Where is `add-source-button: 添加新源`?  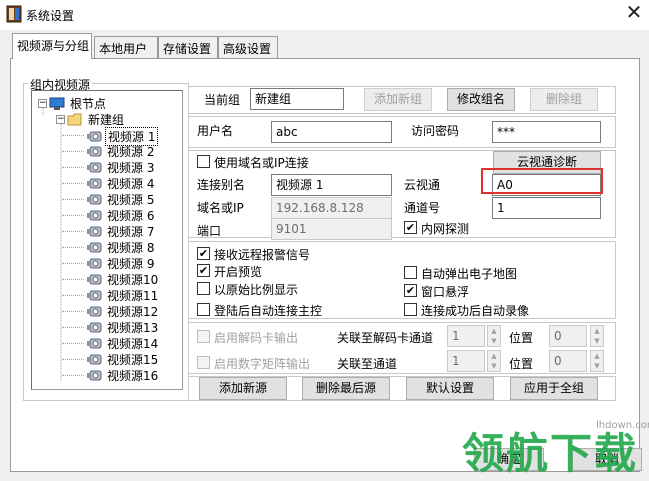
add-source-button: 添加新源 is located at coordinates (243, 388).